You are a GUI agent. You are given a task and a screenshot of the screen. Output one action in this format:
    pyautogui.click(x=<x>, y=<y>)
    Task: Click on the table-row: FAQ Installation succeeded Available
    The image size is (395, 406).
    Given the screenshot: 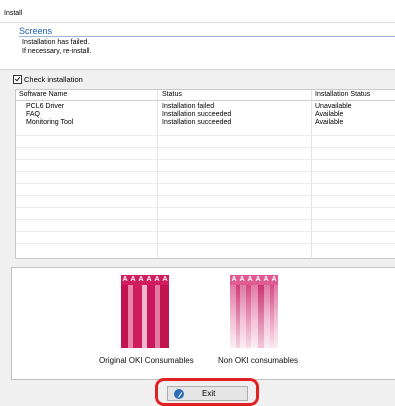 What is the action you would take?
    pyautogui.click(x=205, y=115)
    